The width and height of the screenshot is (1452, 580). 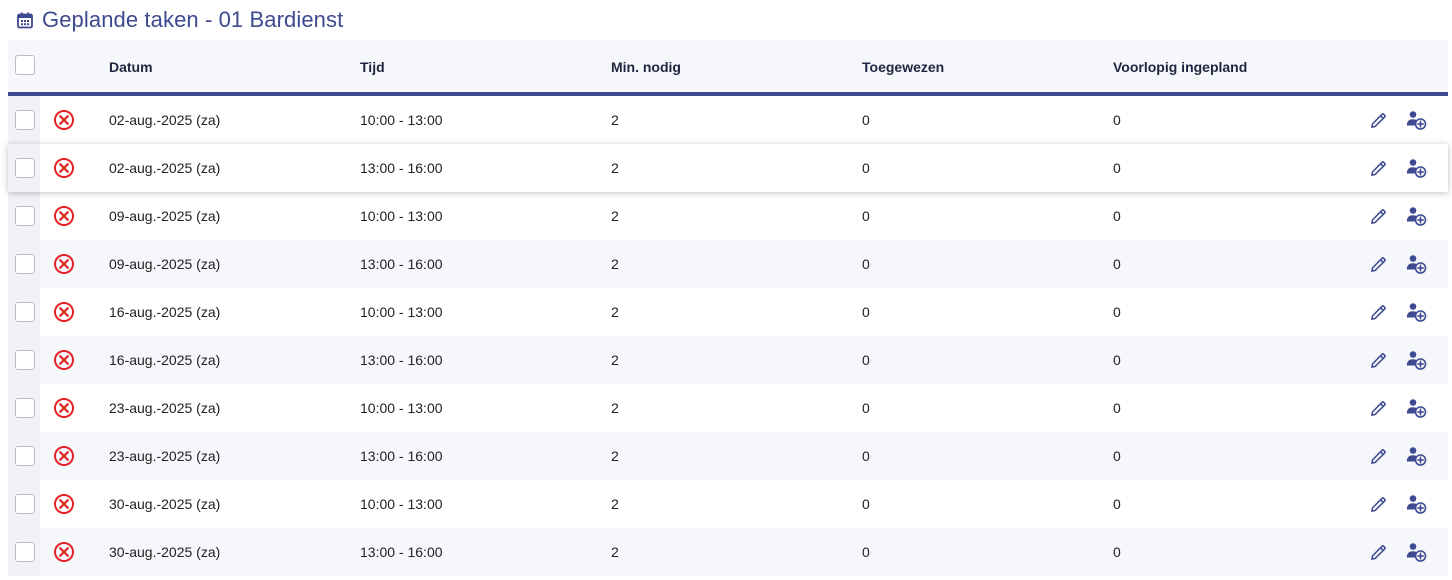 What do you see at coordinates (728, 264) in the screenshot?
I see `table-row: 09-aug.-2025 (za) 13:00 - 16:00 2 0 0` at bounding box center [728, 264].